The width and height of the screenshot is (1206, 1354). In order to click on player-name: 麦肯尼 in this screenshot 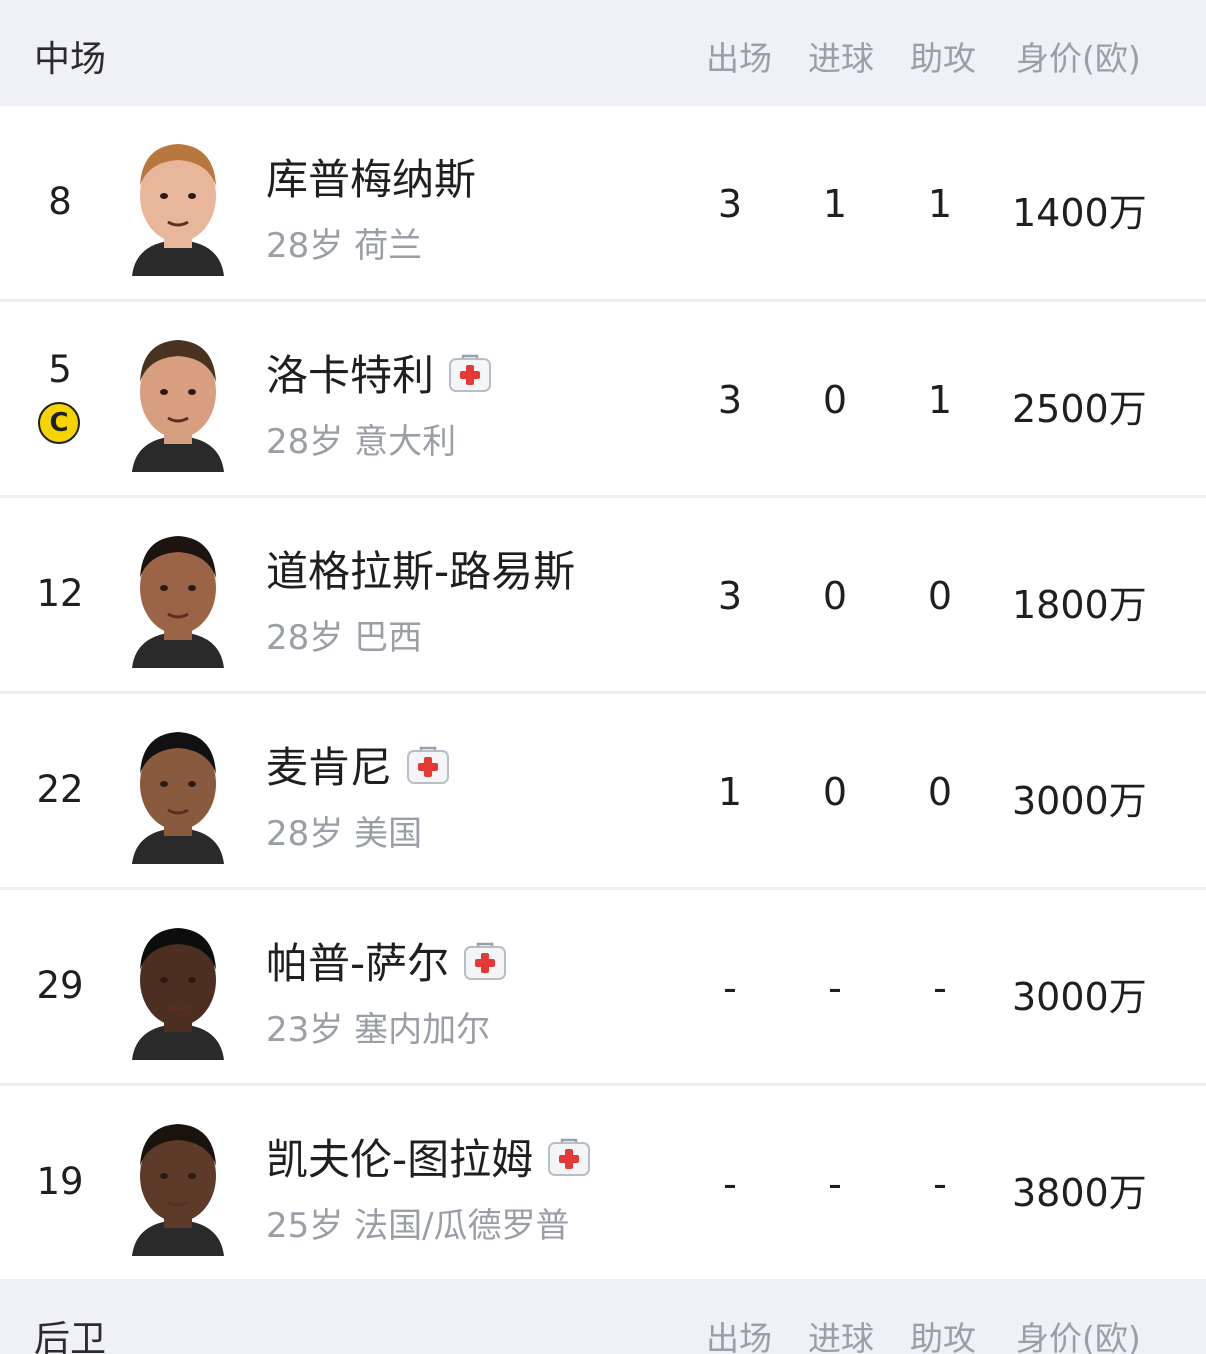, I will do `click(329, 767)`.